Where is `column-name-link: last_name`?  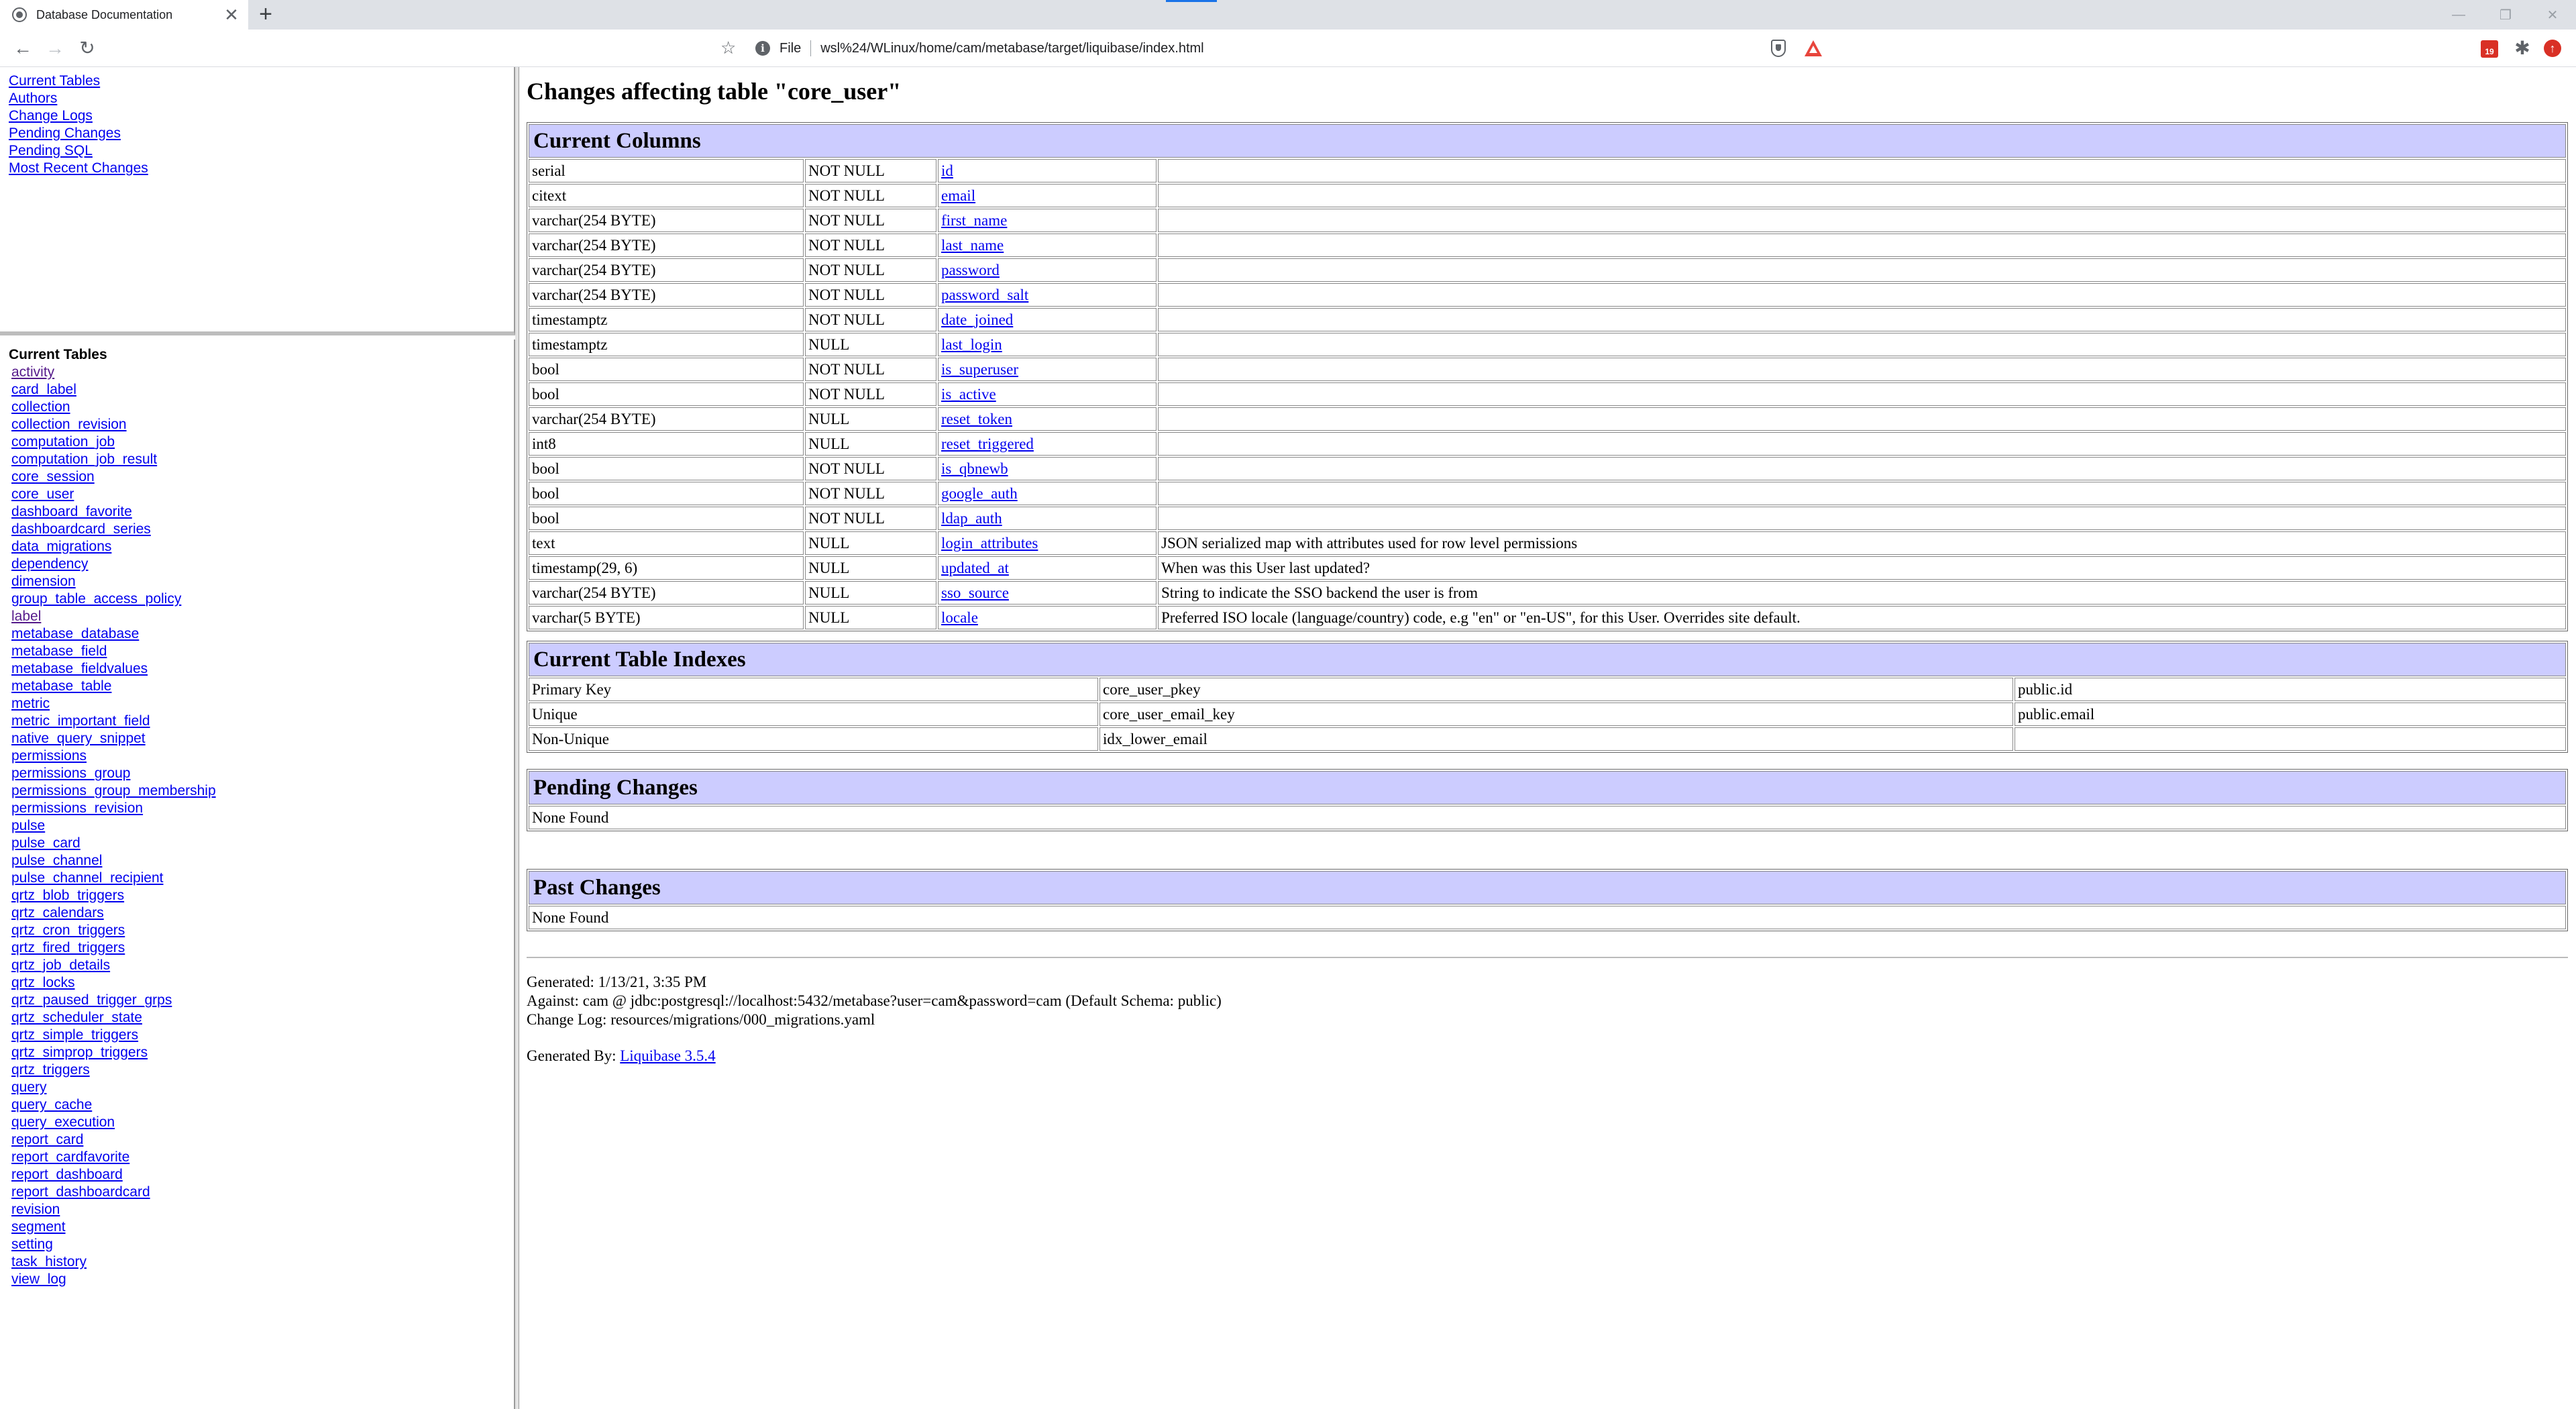
column-name-link: last_name is located at coordinates (972, 245).